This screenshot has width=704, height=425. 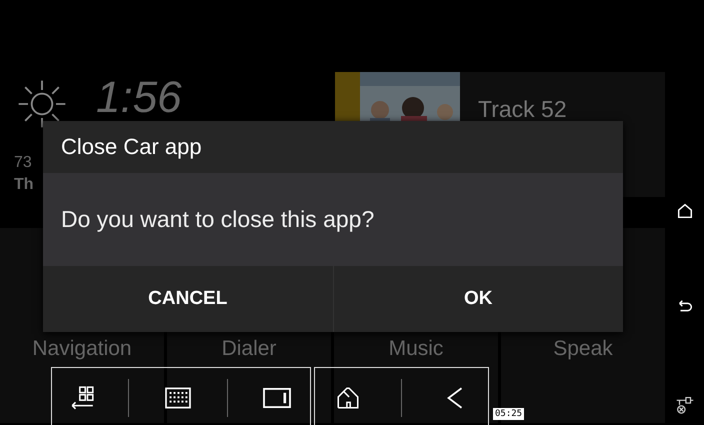 What do you see at coordinates (131, 147) in the screenshot?
I see `dialog-title: Close Car app` at bounding box center [131, 147].